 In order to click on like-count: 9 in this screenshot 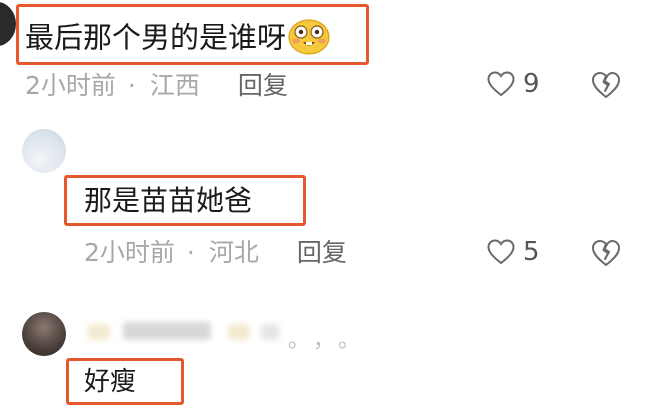, I will do `click(531, 84)`.